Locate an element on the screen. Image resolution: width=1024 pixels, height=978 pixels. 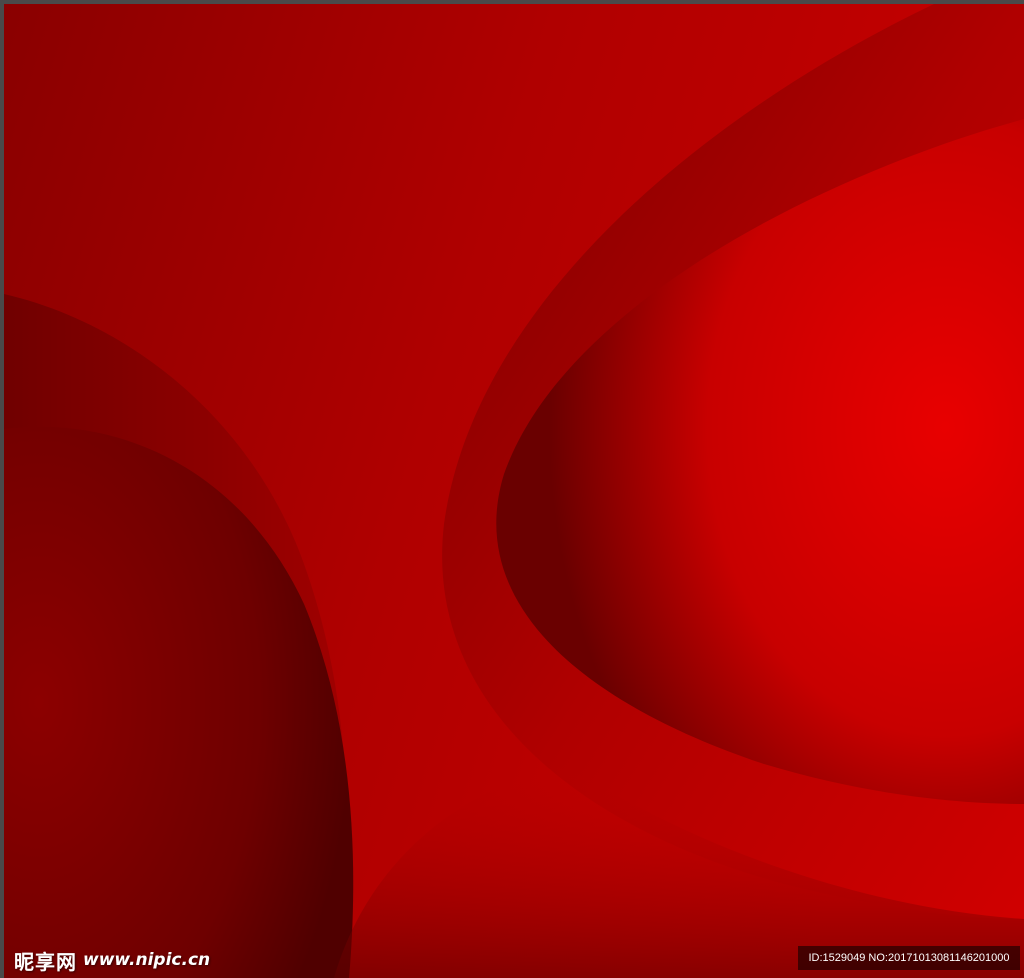
image-id-label: ID:1529049 NO:20171013081146201000 is located at coordinates (909, 958).